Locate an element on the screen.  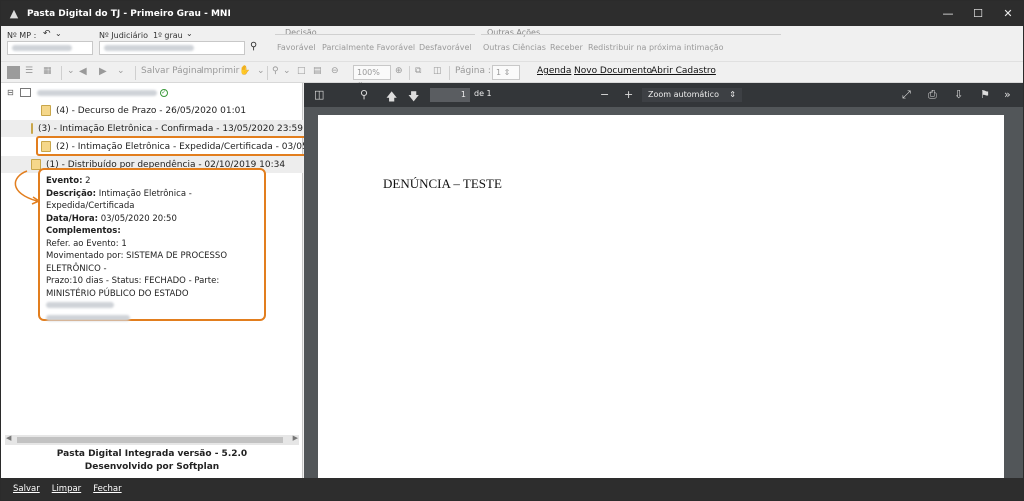
mp-input is located at coordinates (50, 48).